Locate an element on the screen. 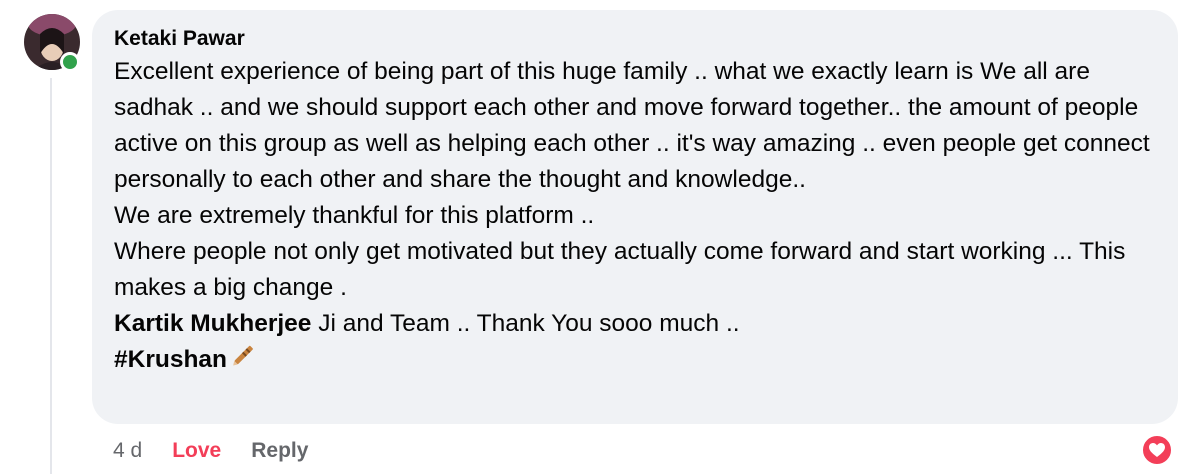  pencil-flute-icon is located at coordinates (242, 361).